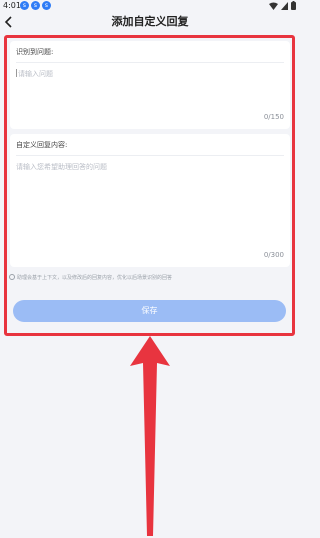 This screenshot has height=538, width=320. Describe the element at coordinates (150, 6) in the screenshot. I see `status-bar: 4:01 s s s` at that location.